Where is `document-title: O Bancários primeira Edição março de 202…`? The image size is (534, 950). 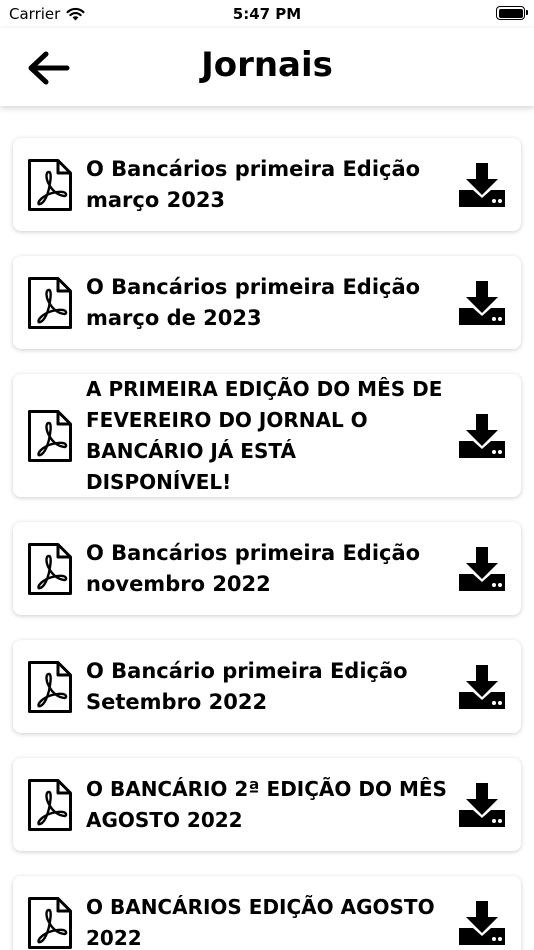
document-title: O Bancários primeira Edição março de 202… is located at coordinates (253, 302).